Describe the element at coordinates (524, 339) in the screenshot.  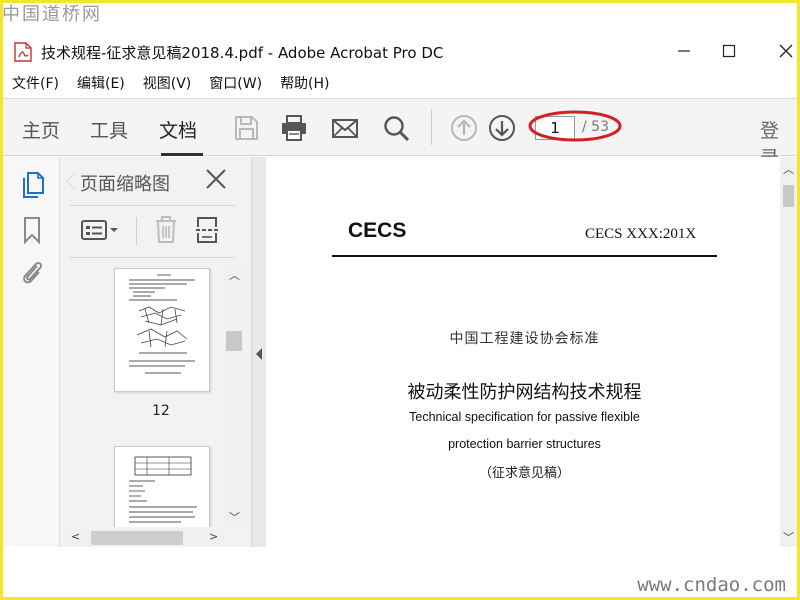
I see `doc-association: 中国工程建设协会标准` at that location.